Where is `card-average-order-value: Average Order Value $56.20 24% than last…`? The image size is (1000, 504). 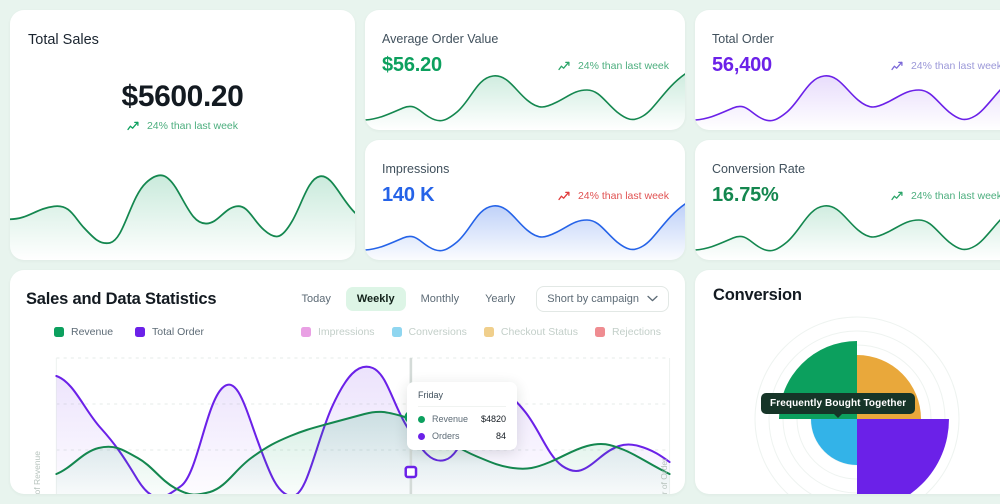 card-average-order-value: Average Order Value $56.20 24% than last… is located at coordinates (525, 70).